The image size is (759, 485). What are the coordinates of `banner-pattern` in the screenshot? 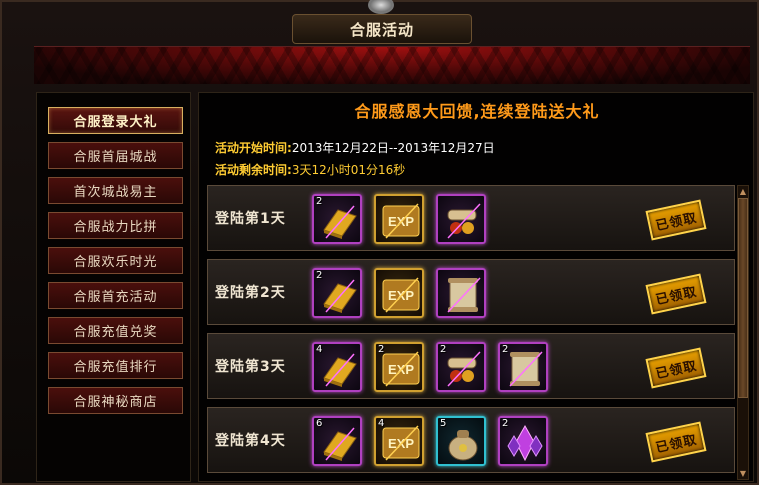 It's located at (392, 65).